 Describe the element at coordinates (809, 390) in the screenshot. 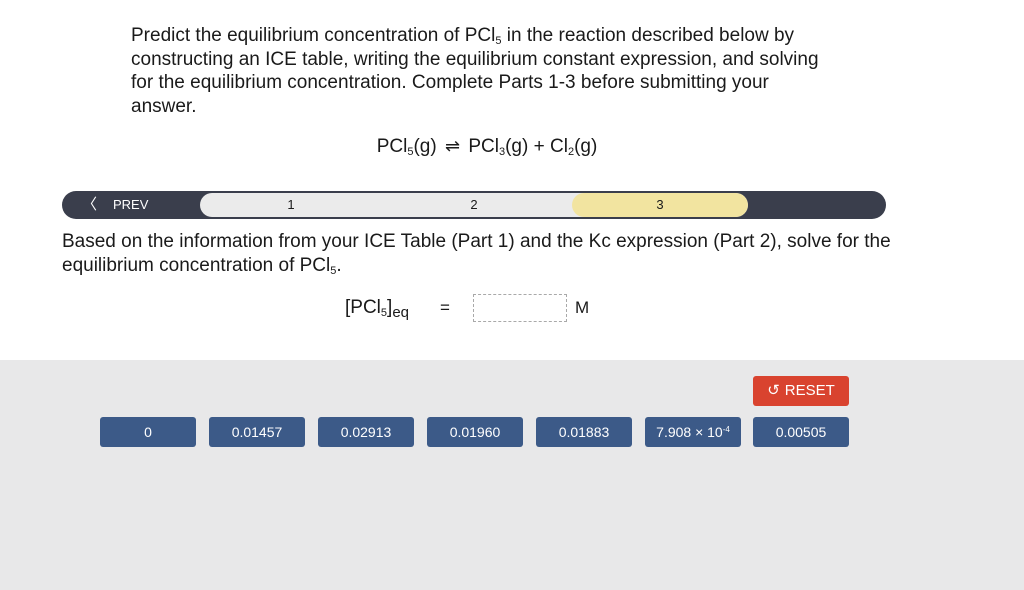

I see `reset-label: RESET` at that location.